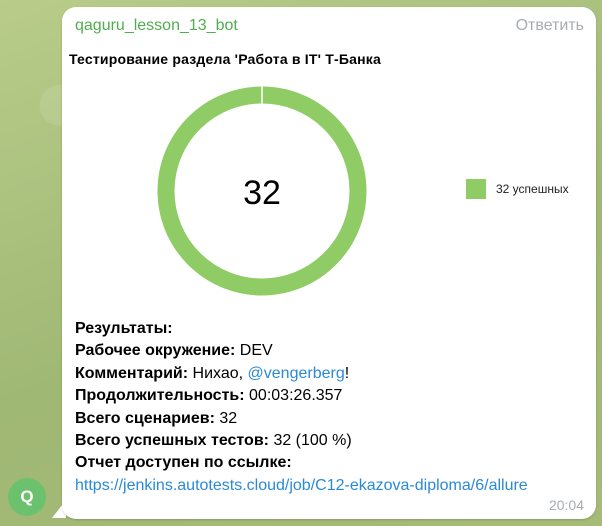  What do you see at coordinates (296, 373) in the screenshot?
I see `mention-link: @vengerberg` at bounding box center [296, 373].